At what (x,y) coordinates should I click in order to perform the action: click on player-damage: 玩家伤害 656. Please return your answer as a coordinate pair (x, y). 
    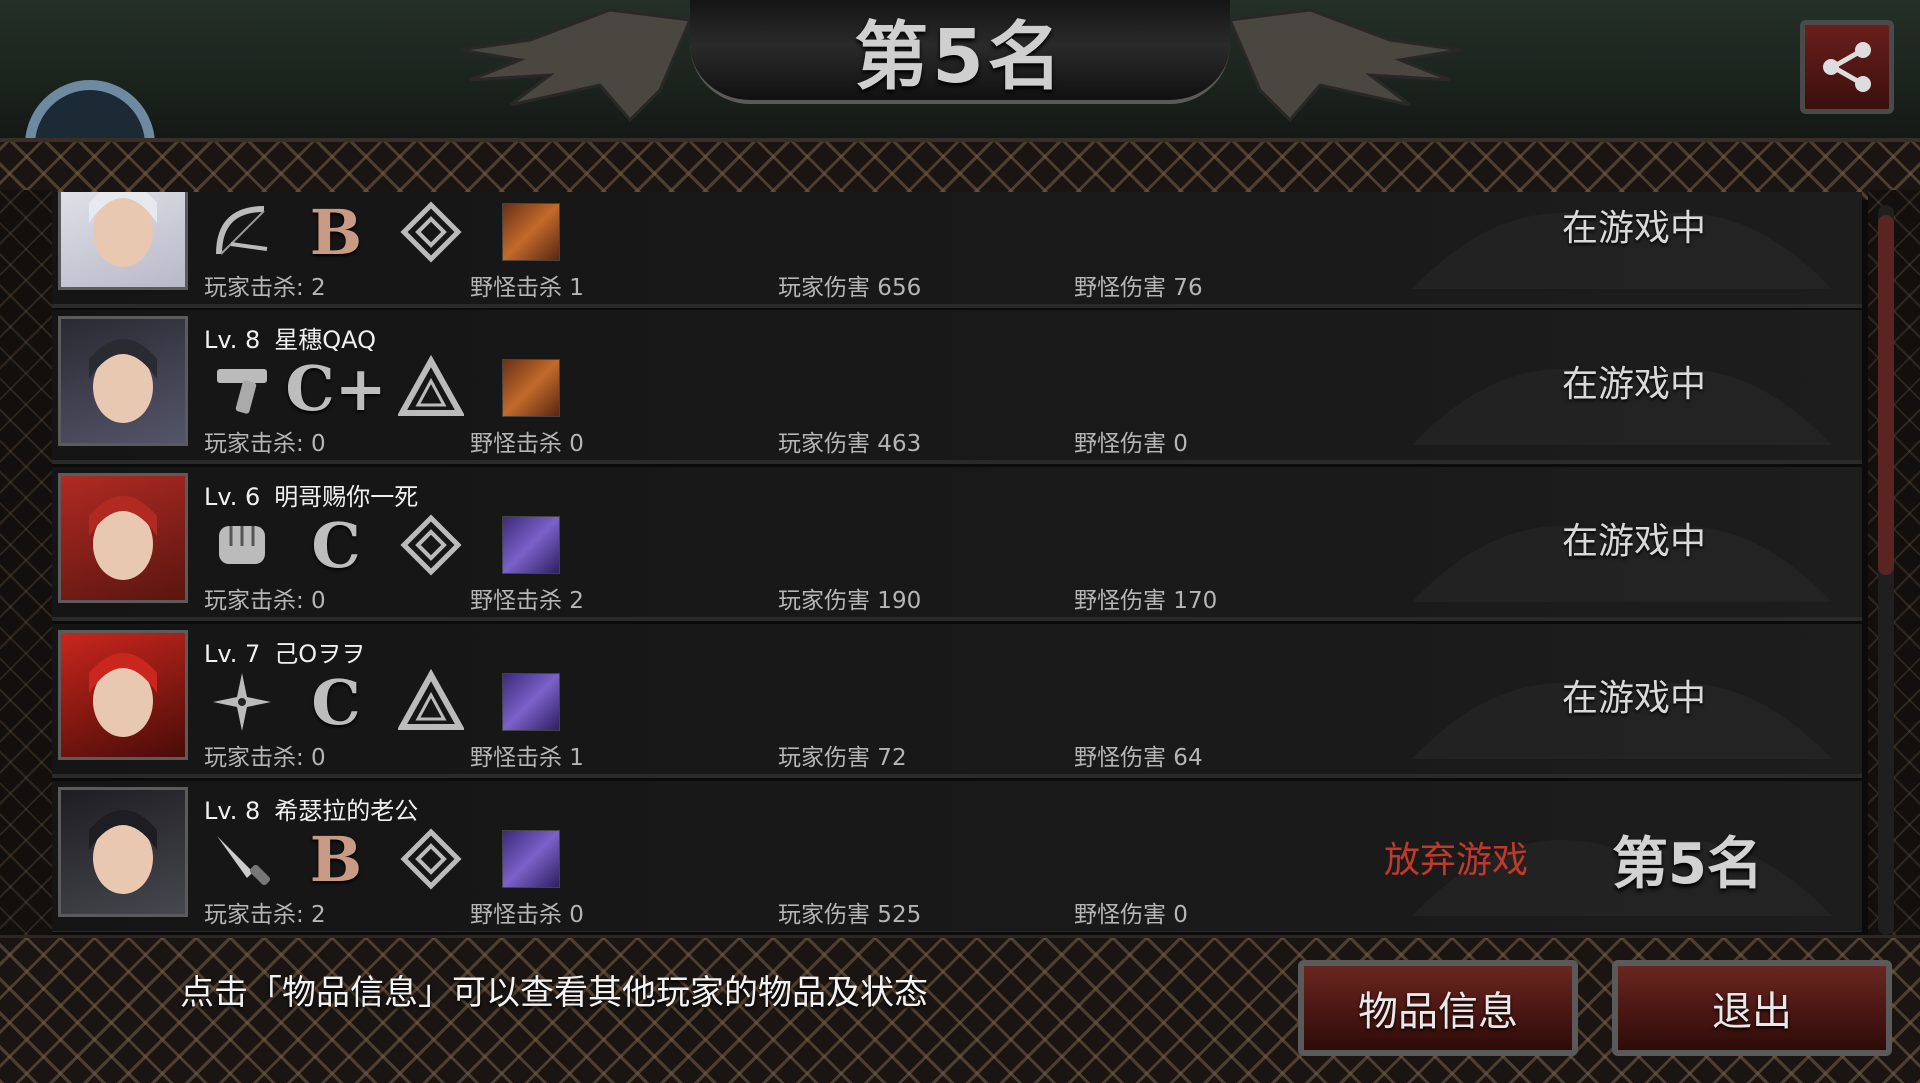
    Looking at the image, I should click on (850, 288).